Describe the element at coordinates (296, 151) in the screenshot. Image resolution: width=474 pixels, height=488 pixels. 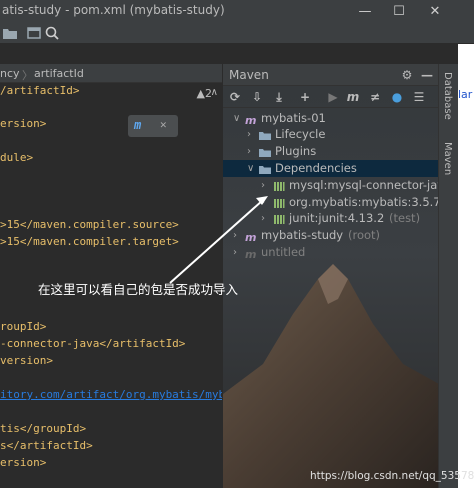
I see `tree-item-label: Plugins` at that location.